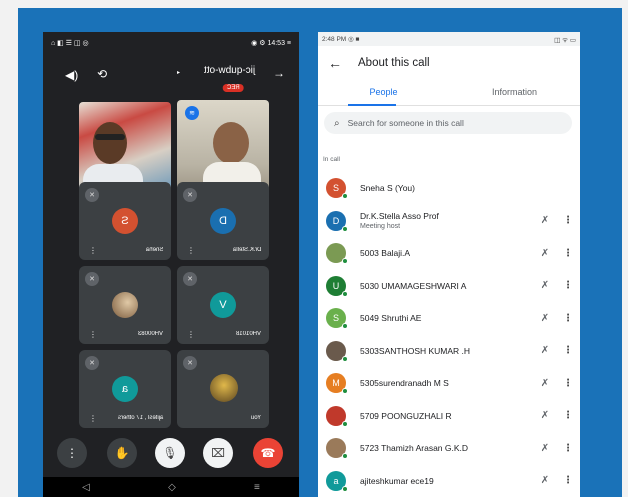 The width and height of the screenshot is (628, 497). What do you see at coordinates (391, 318) in the screenshot?
I see `participant-name: 5049 Shruthi AE` at bounding box center [391, 318].